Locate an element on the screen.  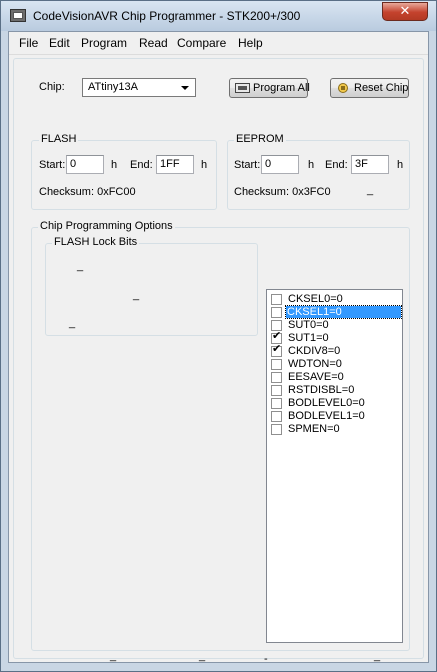
eeprom-start-unit: h is located at coordinates (311, 165).